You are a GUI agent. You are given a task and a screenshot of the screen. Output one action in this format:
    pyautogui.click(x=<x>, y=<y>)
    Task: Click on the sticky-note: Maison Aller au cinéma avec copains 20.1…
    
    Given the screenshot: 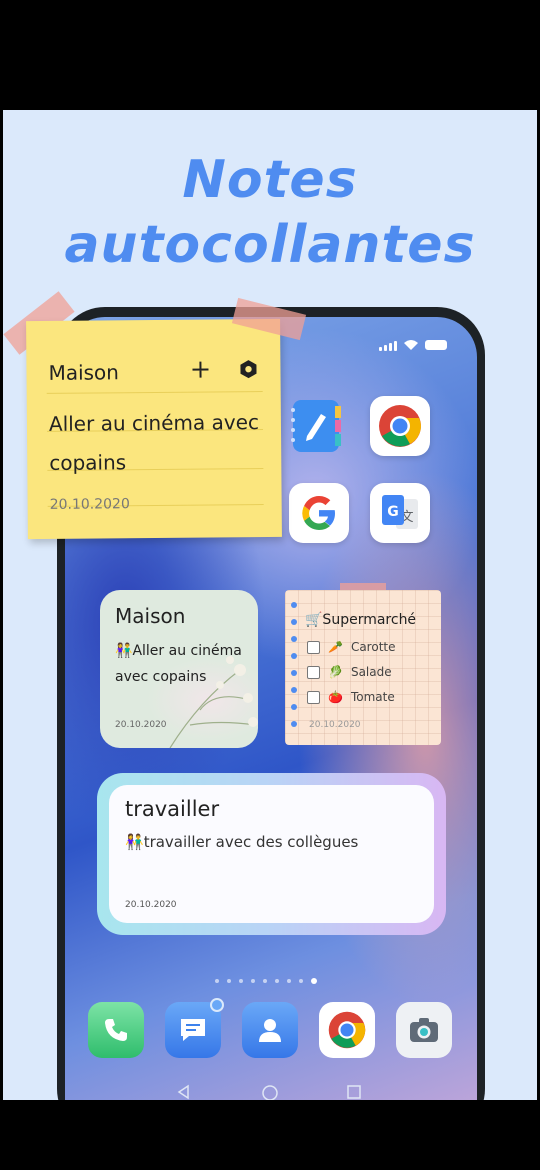 What is the action you would take?
    pyautogui.click(x=154, y=429)
    